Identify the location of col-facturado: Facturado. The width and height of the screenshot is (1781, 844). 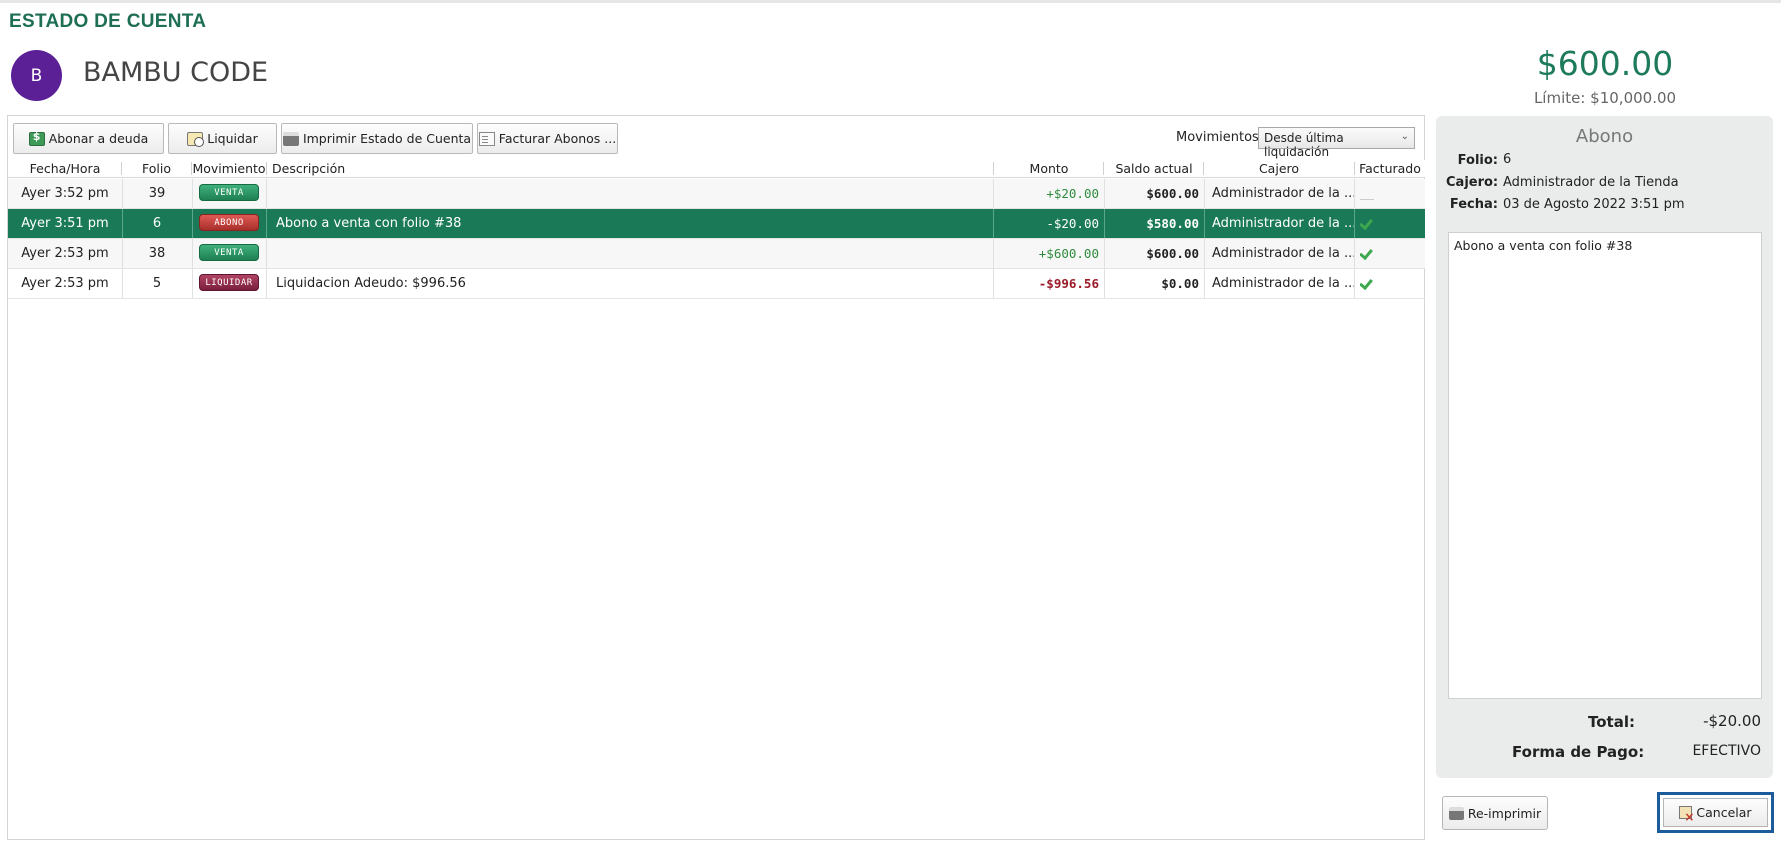
(1390, 169).